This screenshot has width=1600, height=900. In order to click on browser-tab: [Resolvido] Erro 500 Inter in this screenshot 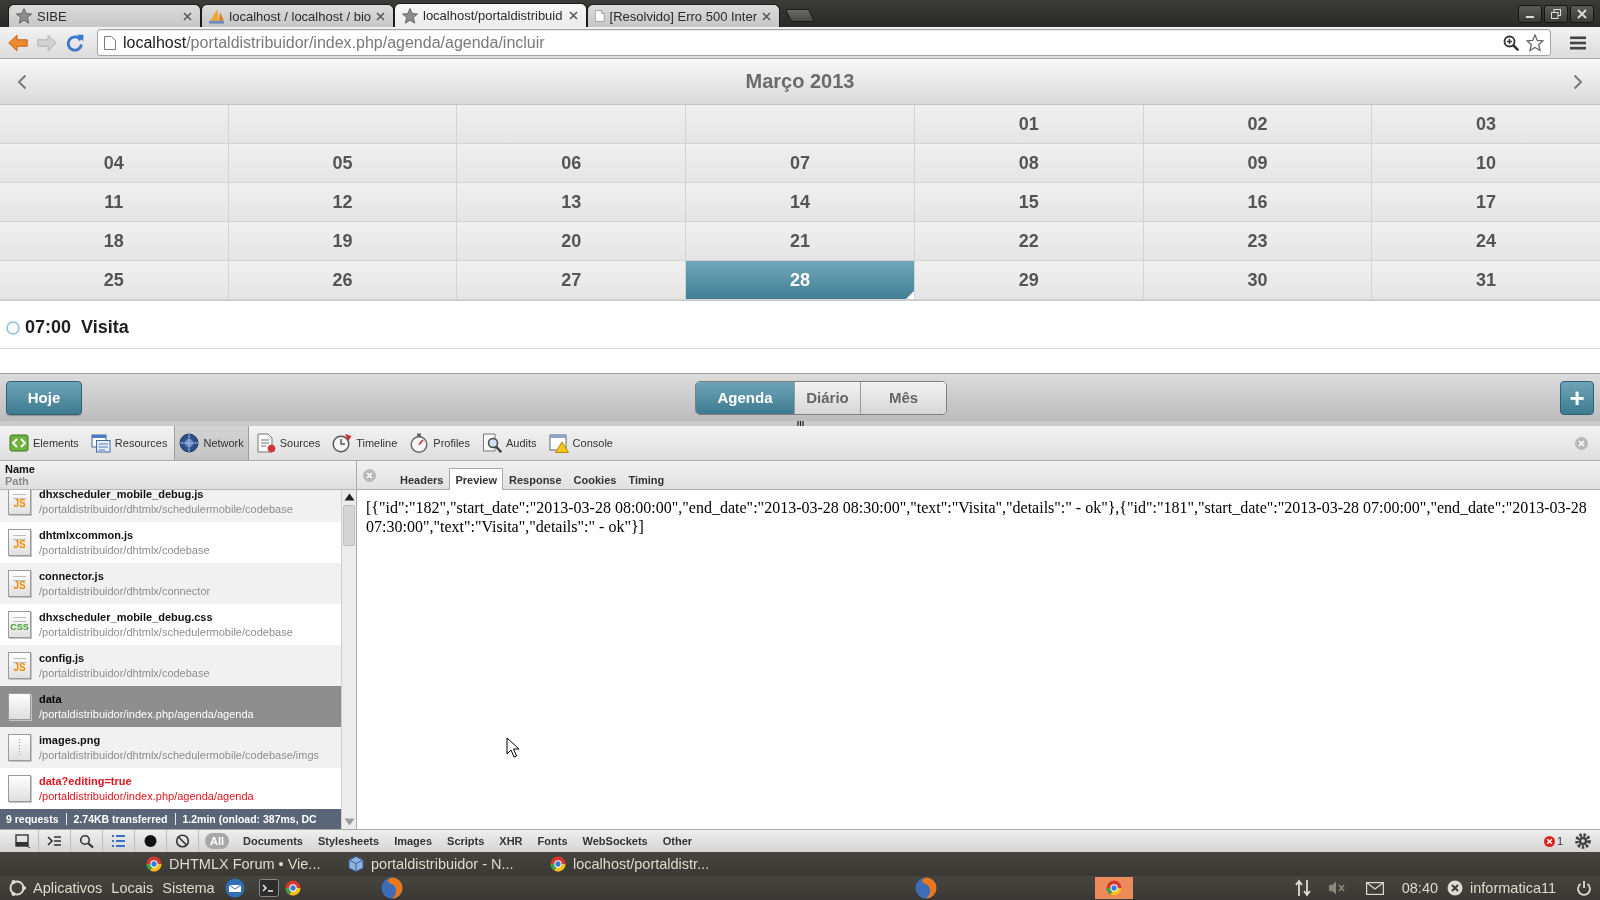, I will do `click(683, 15)`.